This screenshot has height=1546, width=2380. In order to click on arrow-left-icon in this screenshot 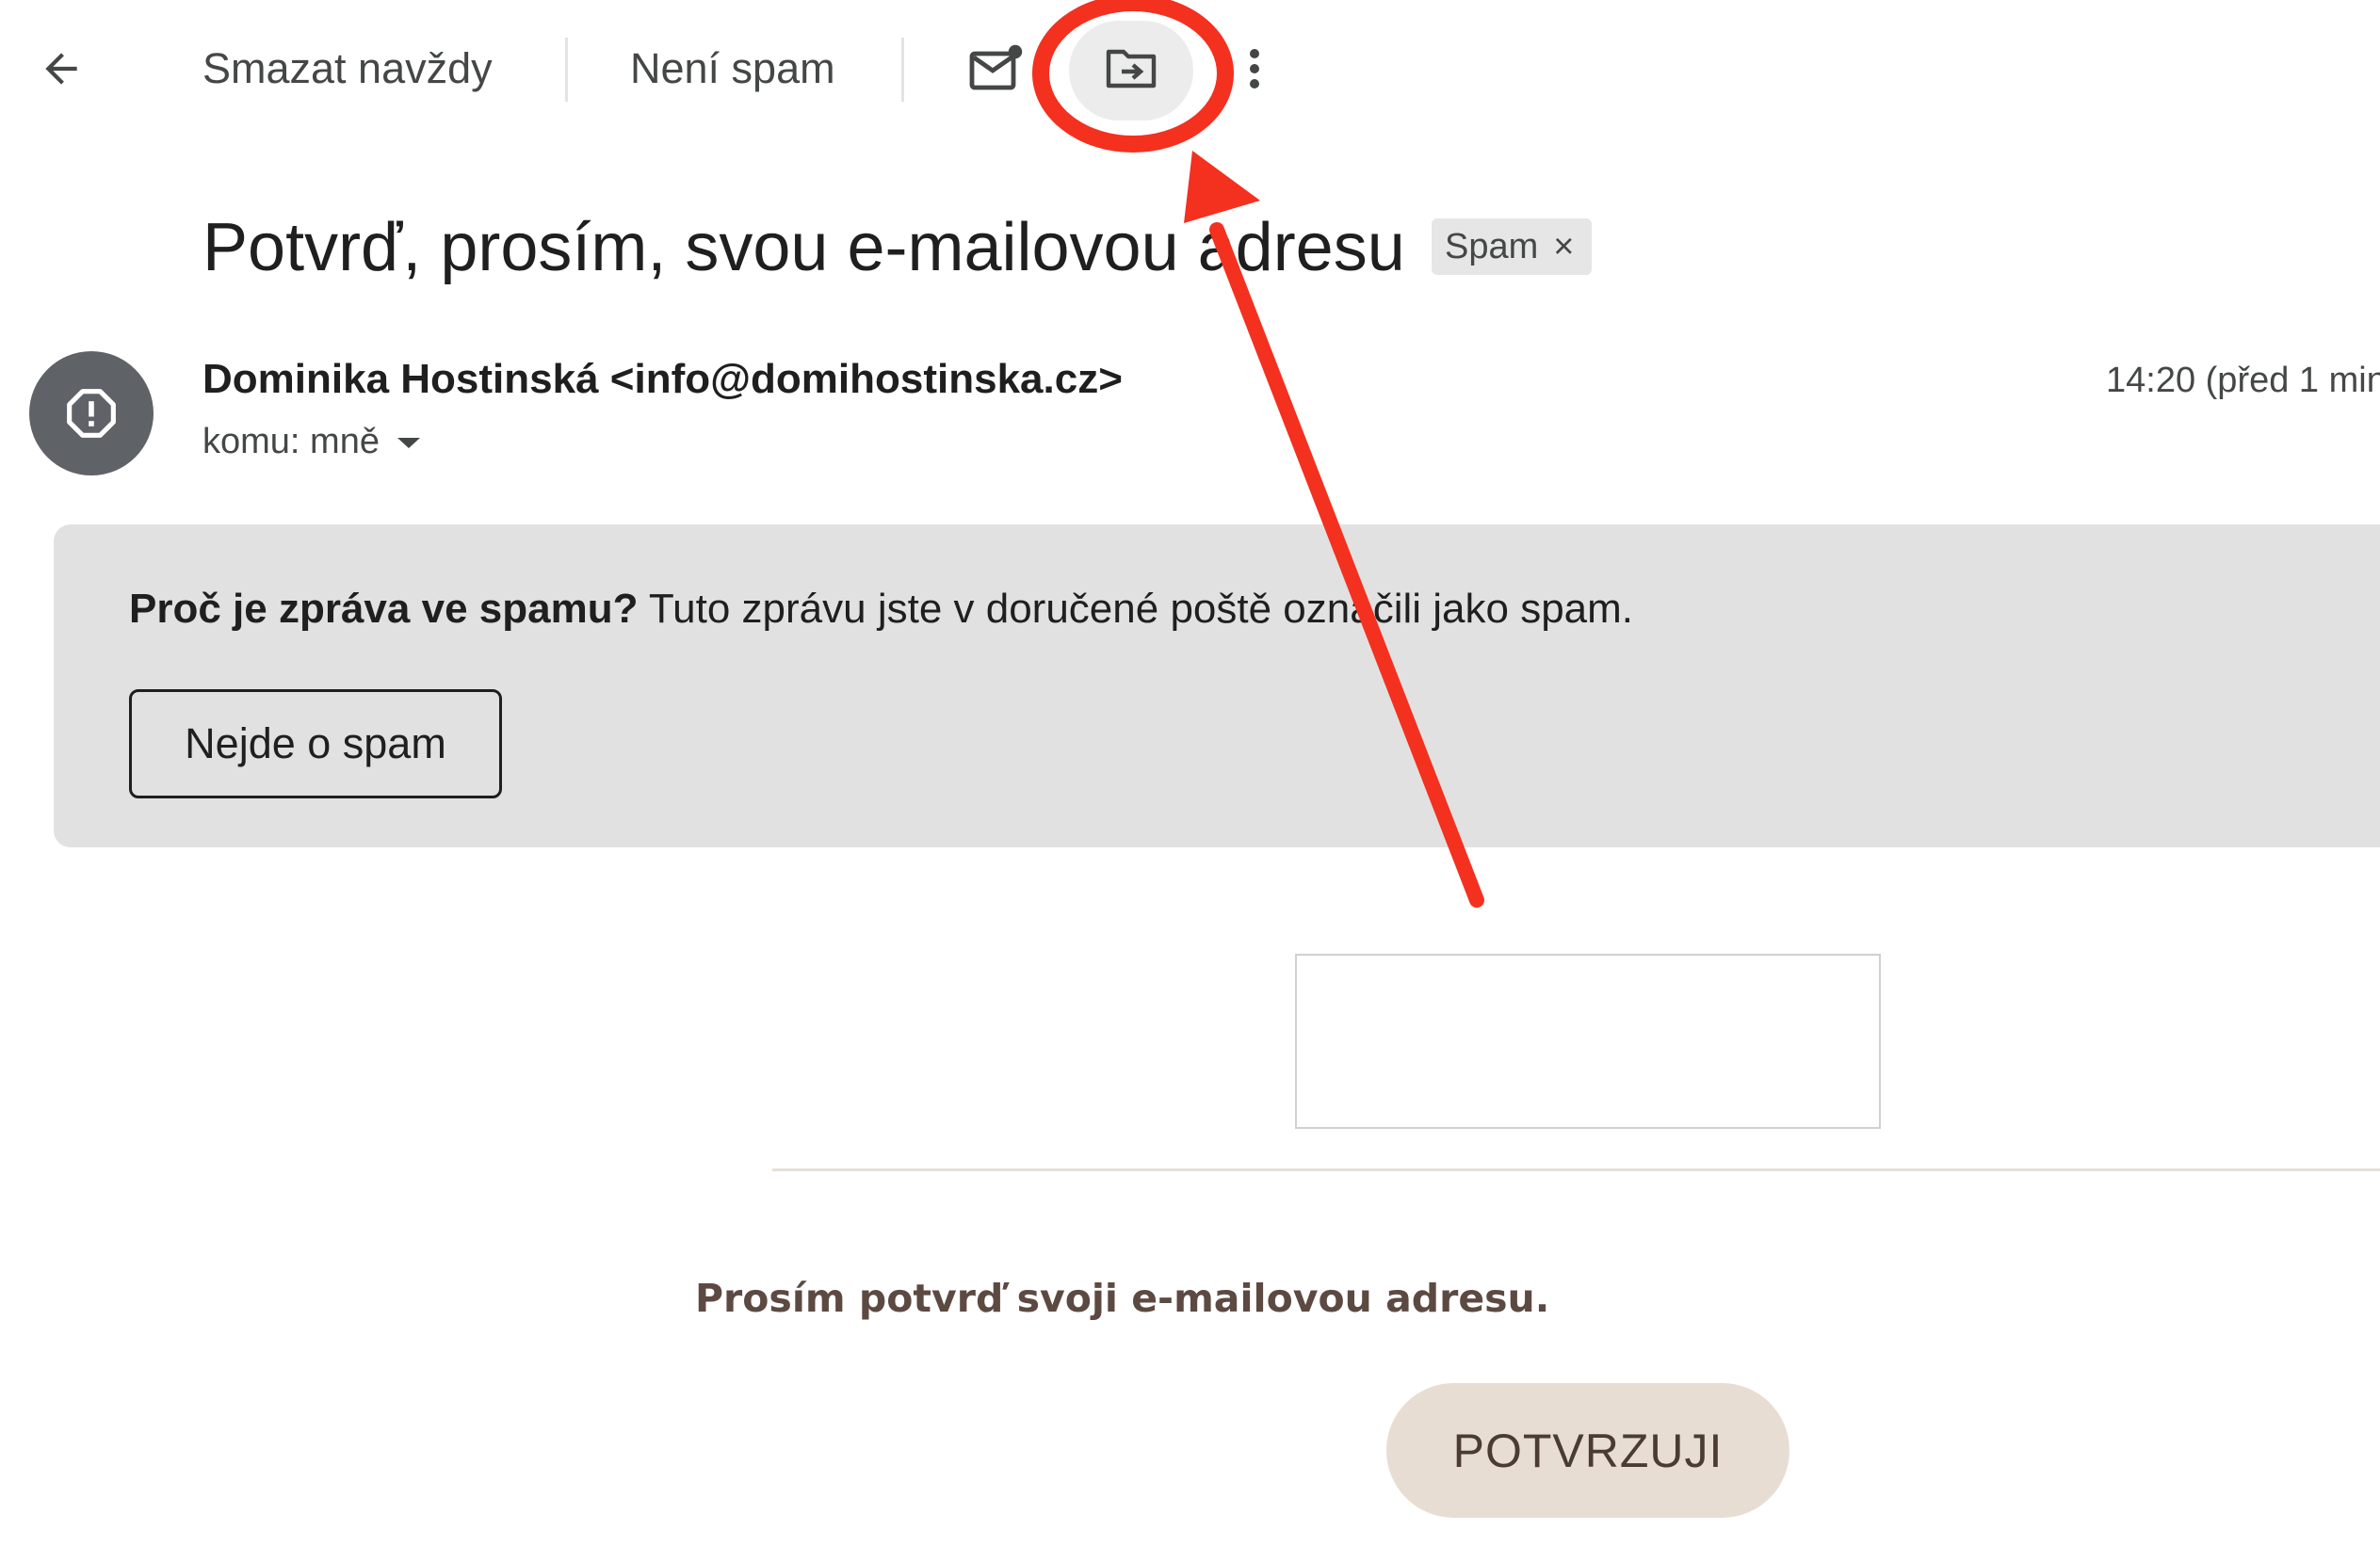, I will do `click(61, 69)`.